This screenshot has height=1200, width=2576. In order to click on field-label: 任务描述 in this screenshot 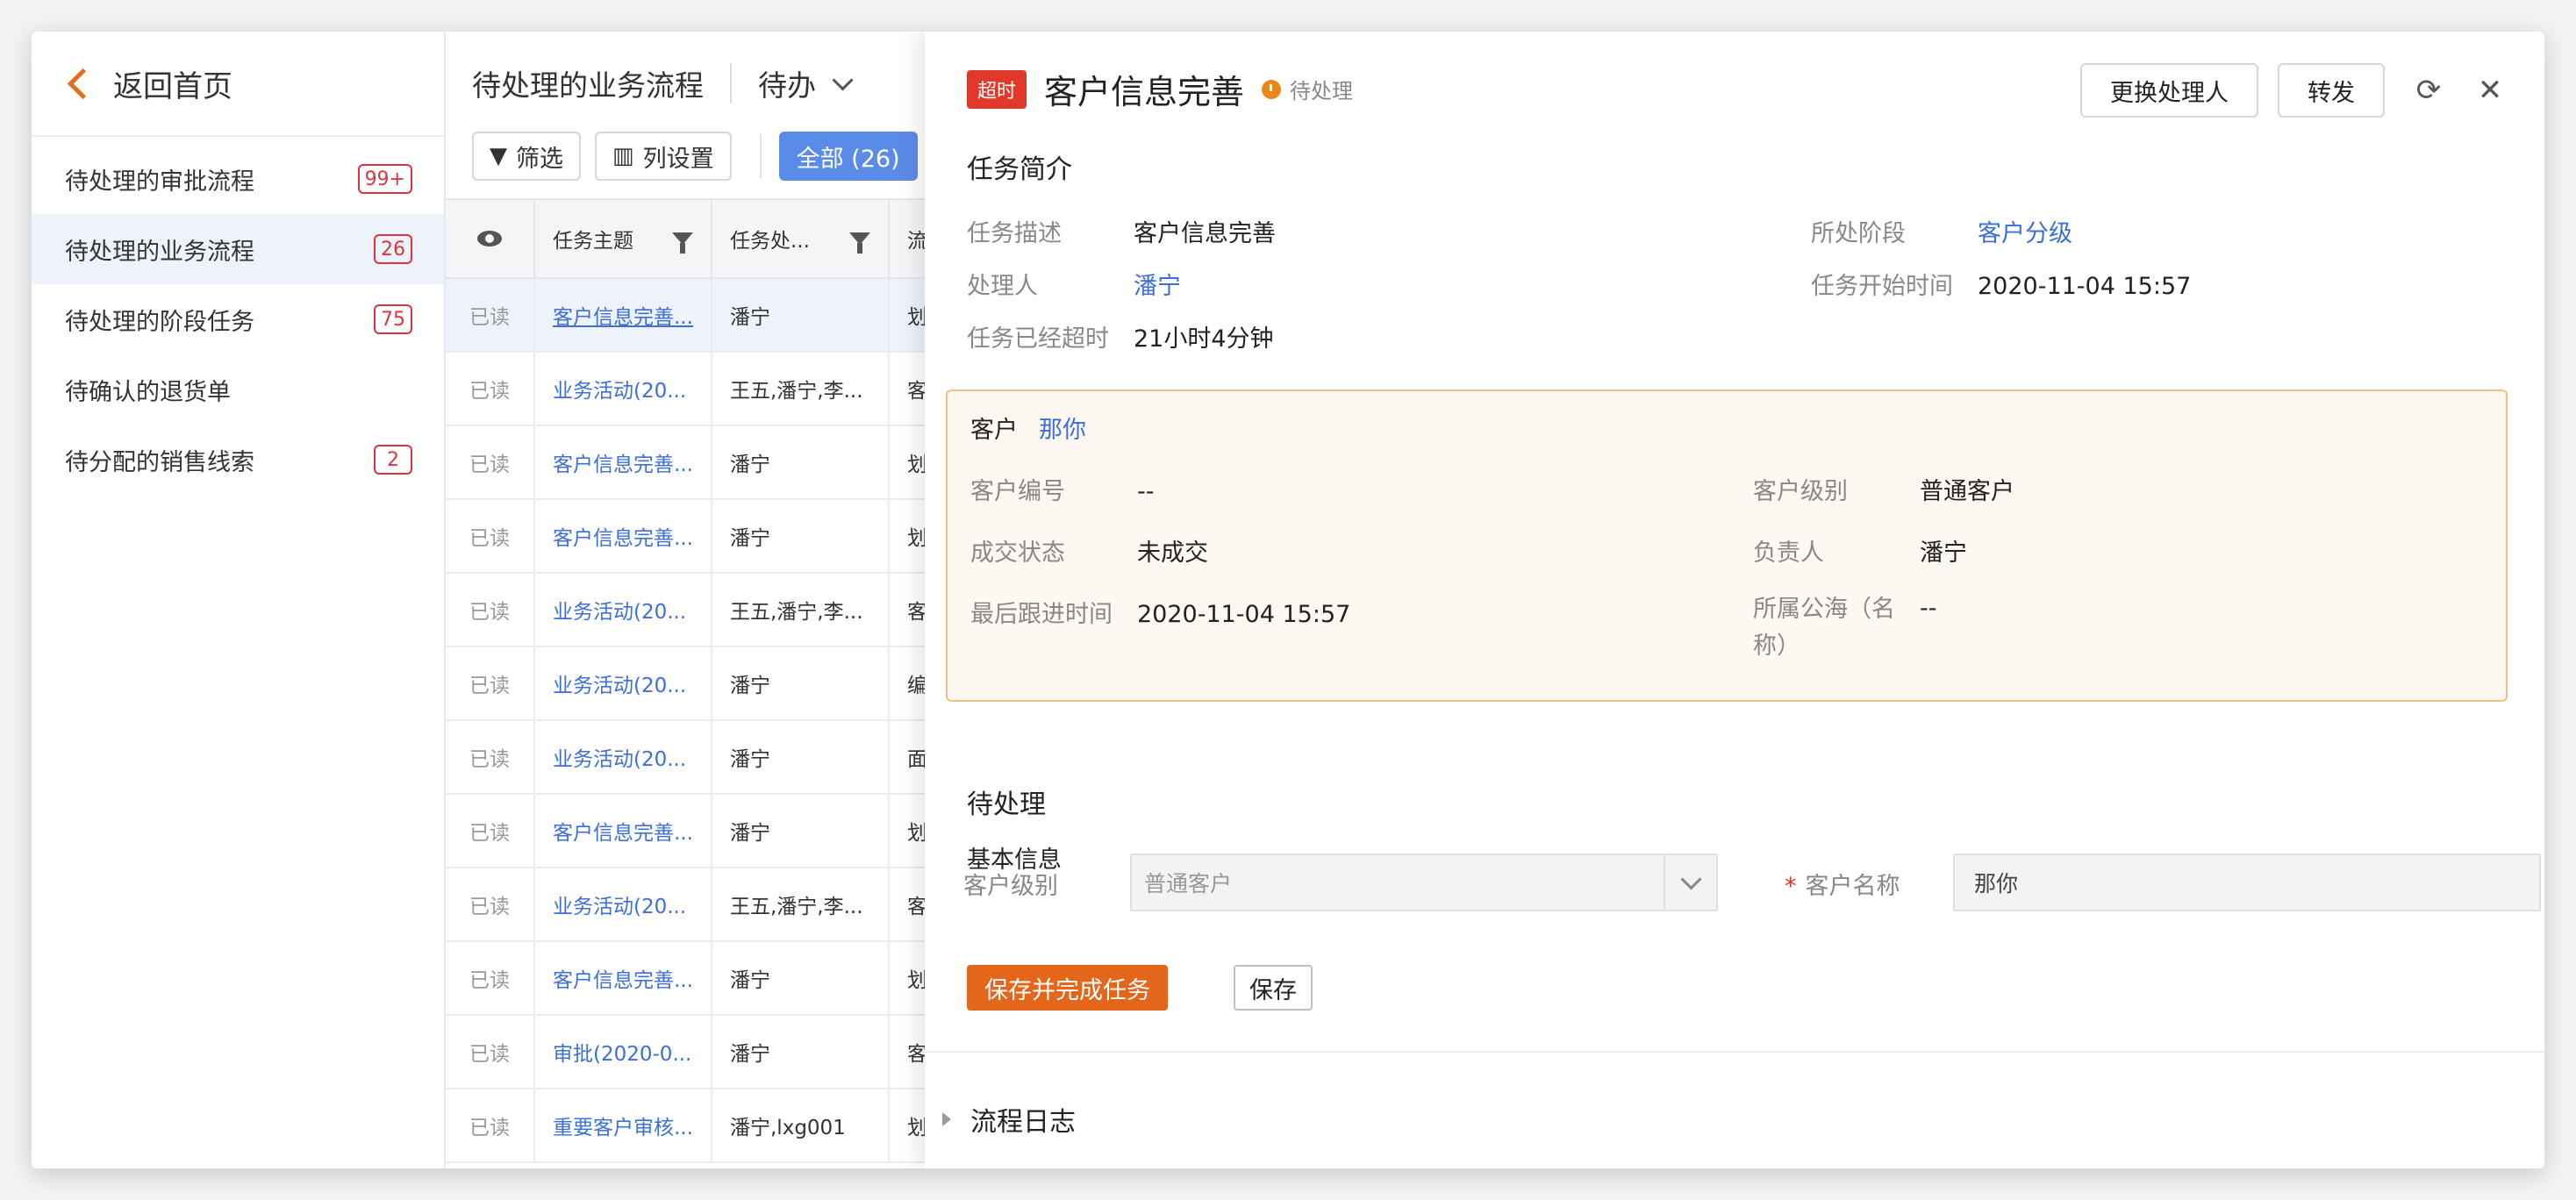, I will do `click(1014, 233)`.